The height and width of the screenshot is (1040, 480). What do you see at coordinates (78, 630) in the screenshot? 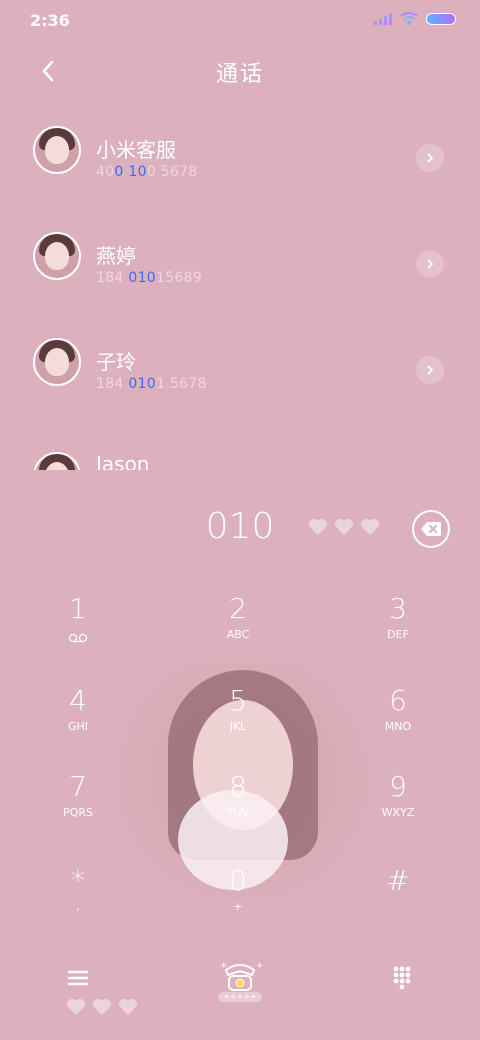
I see `key-1: 1` at bounding box center [78, 630].